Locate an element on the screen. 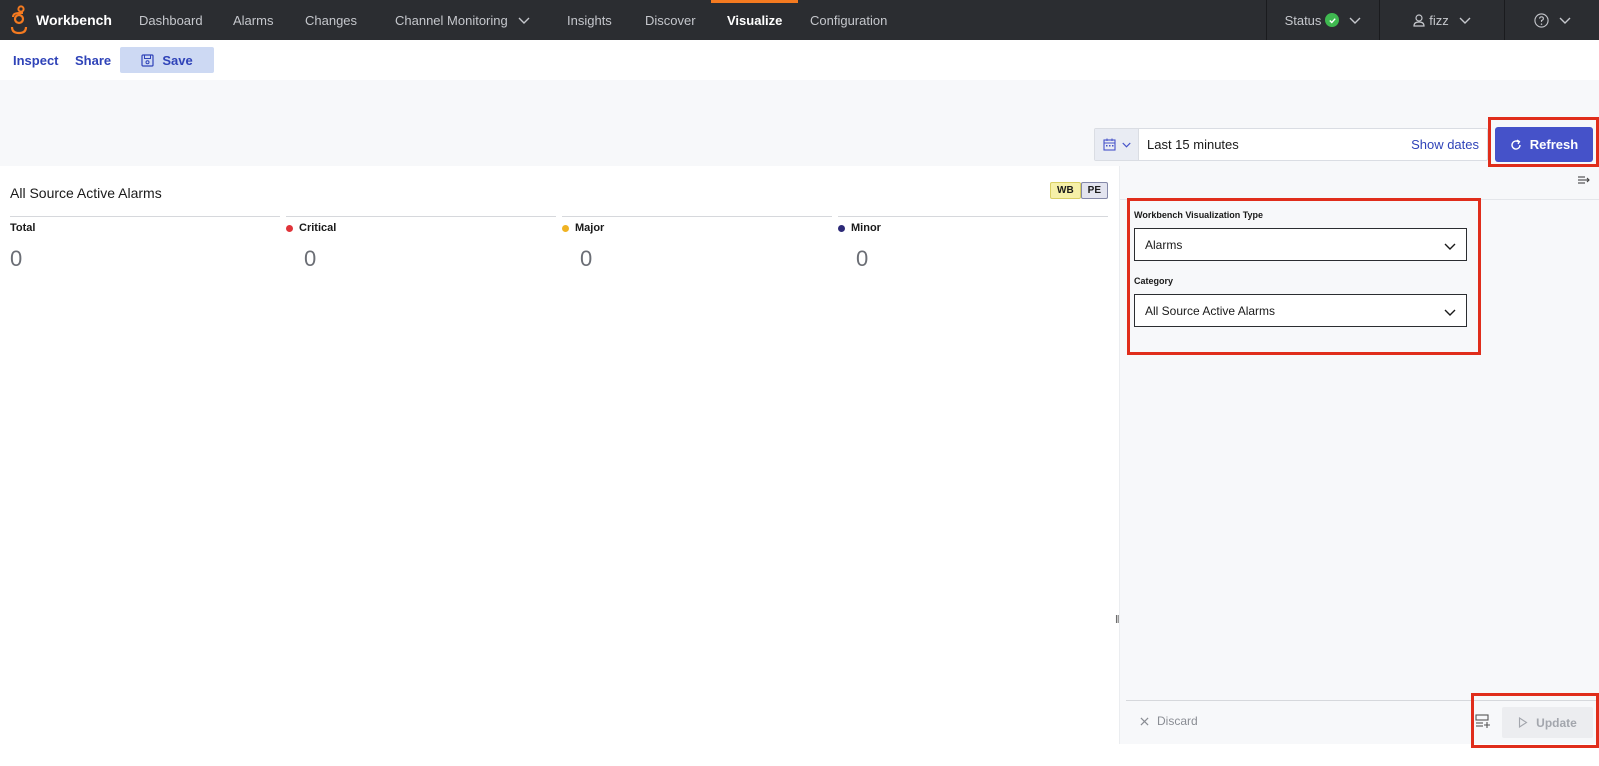  user-menu: fizz is located at coordinates (1441, 20).